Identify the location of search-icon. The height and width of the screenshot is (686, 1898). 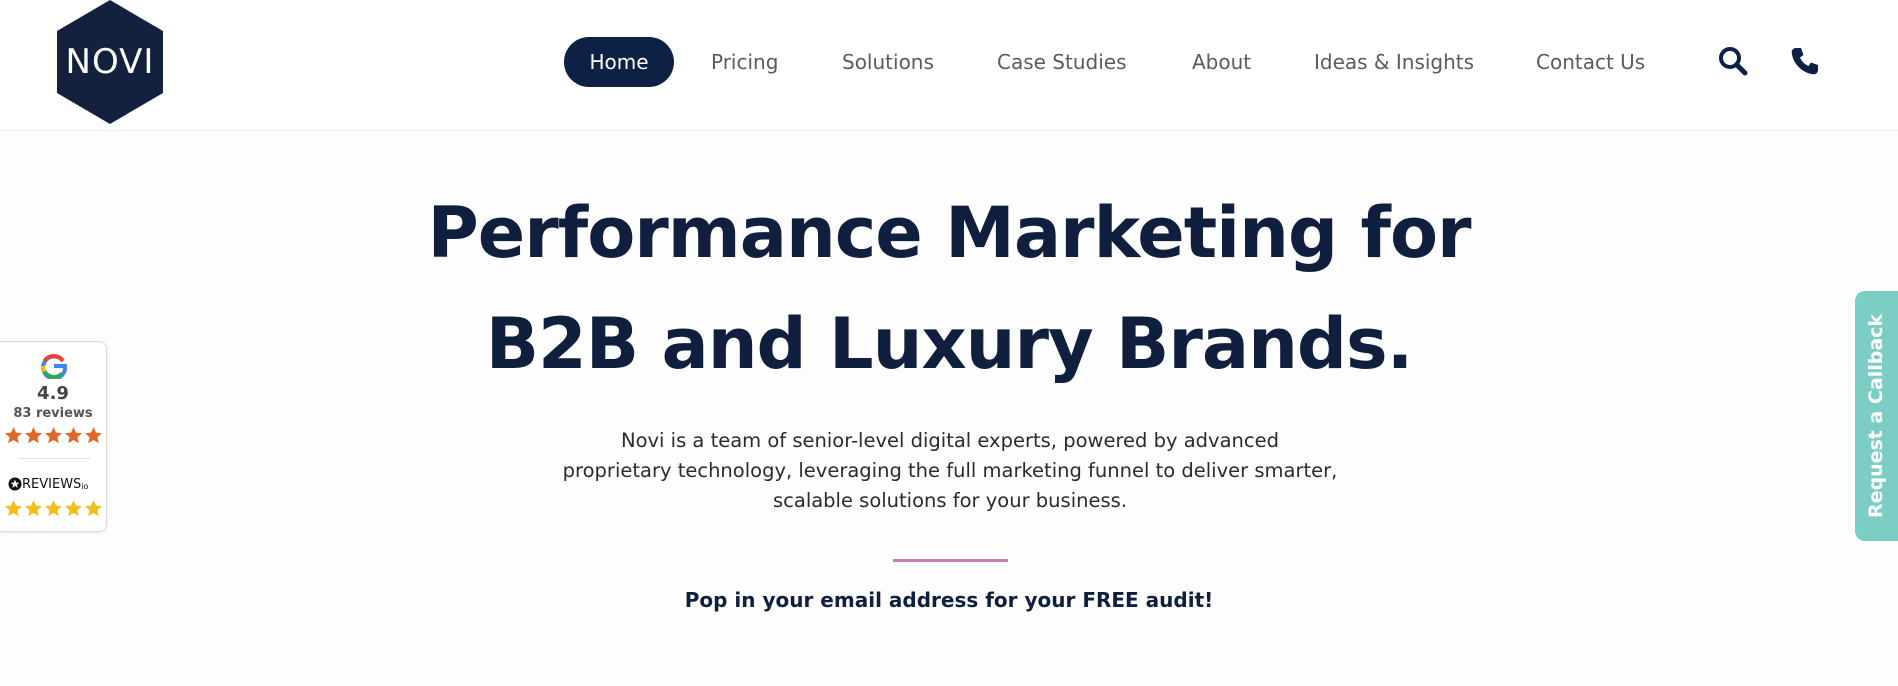
(1733, 61).